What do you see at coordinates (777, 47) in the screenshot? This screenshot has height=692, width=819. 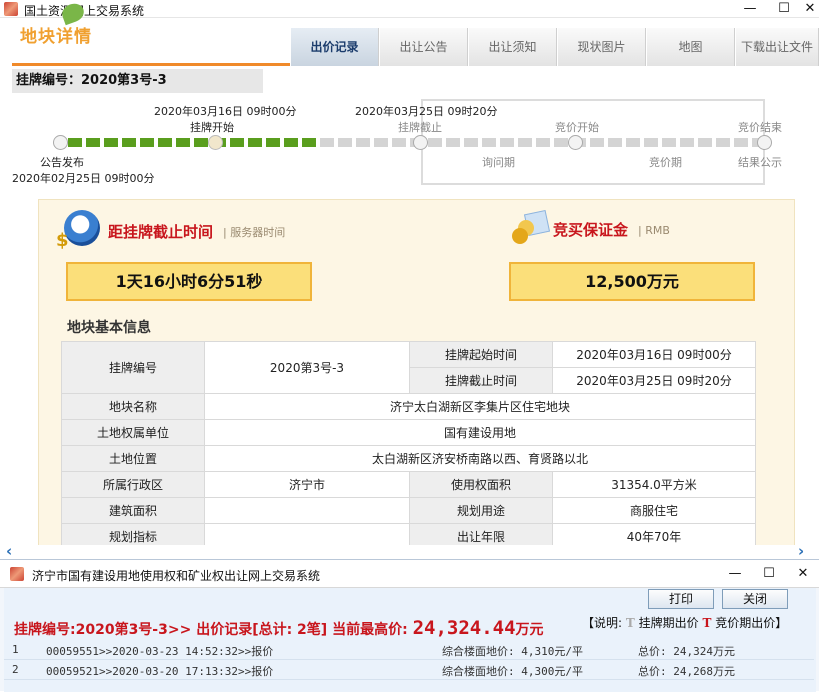 I see `tab-download: 下载出让文件` at bounding box center [777, 47].